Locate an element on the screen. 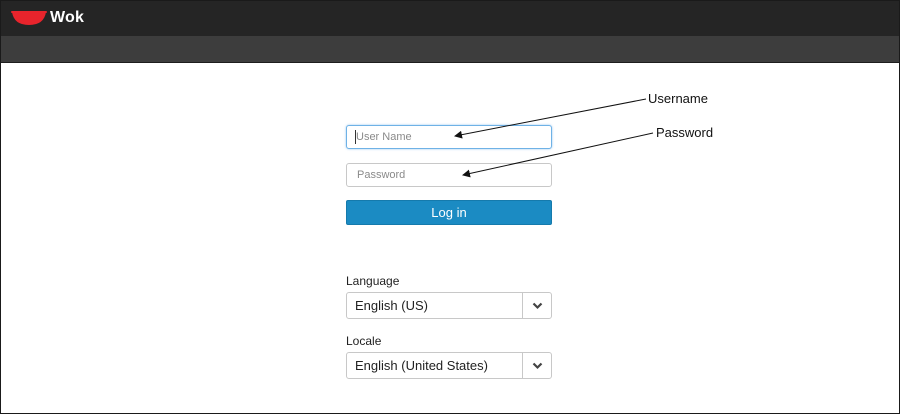 This screenshot has width=900, height=414. brand: Wok is located at coordinates (47, 18).